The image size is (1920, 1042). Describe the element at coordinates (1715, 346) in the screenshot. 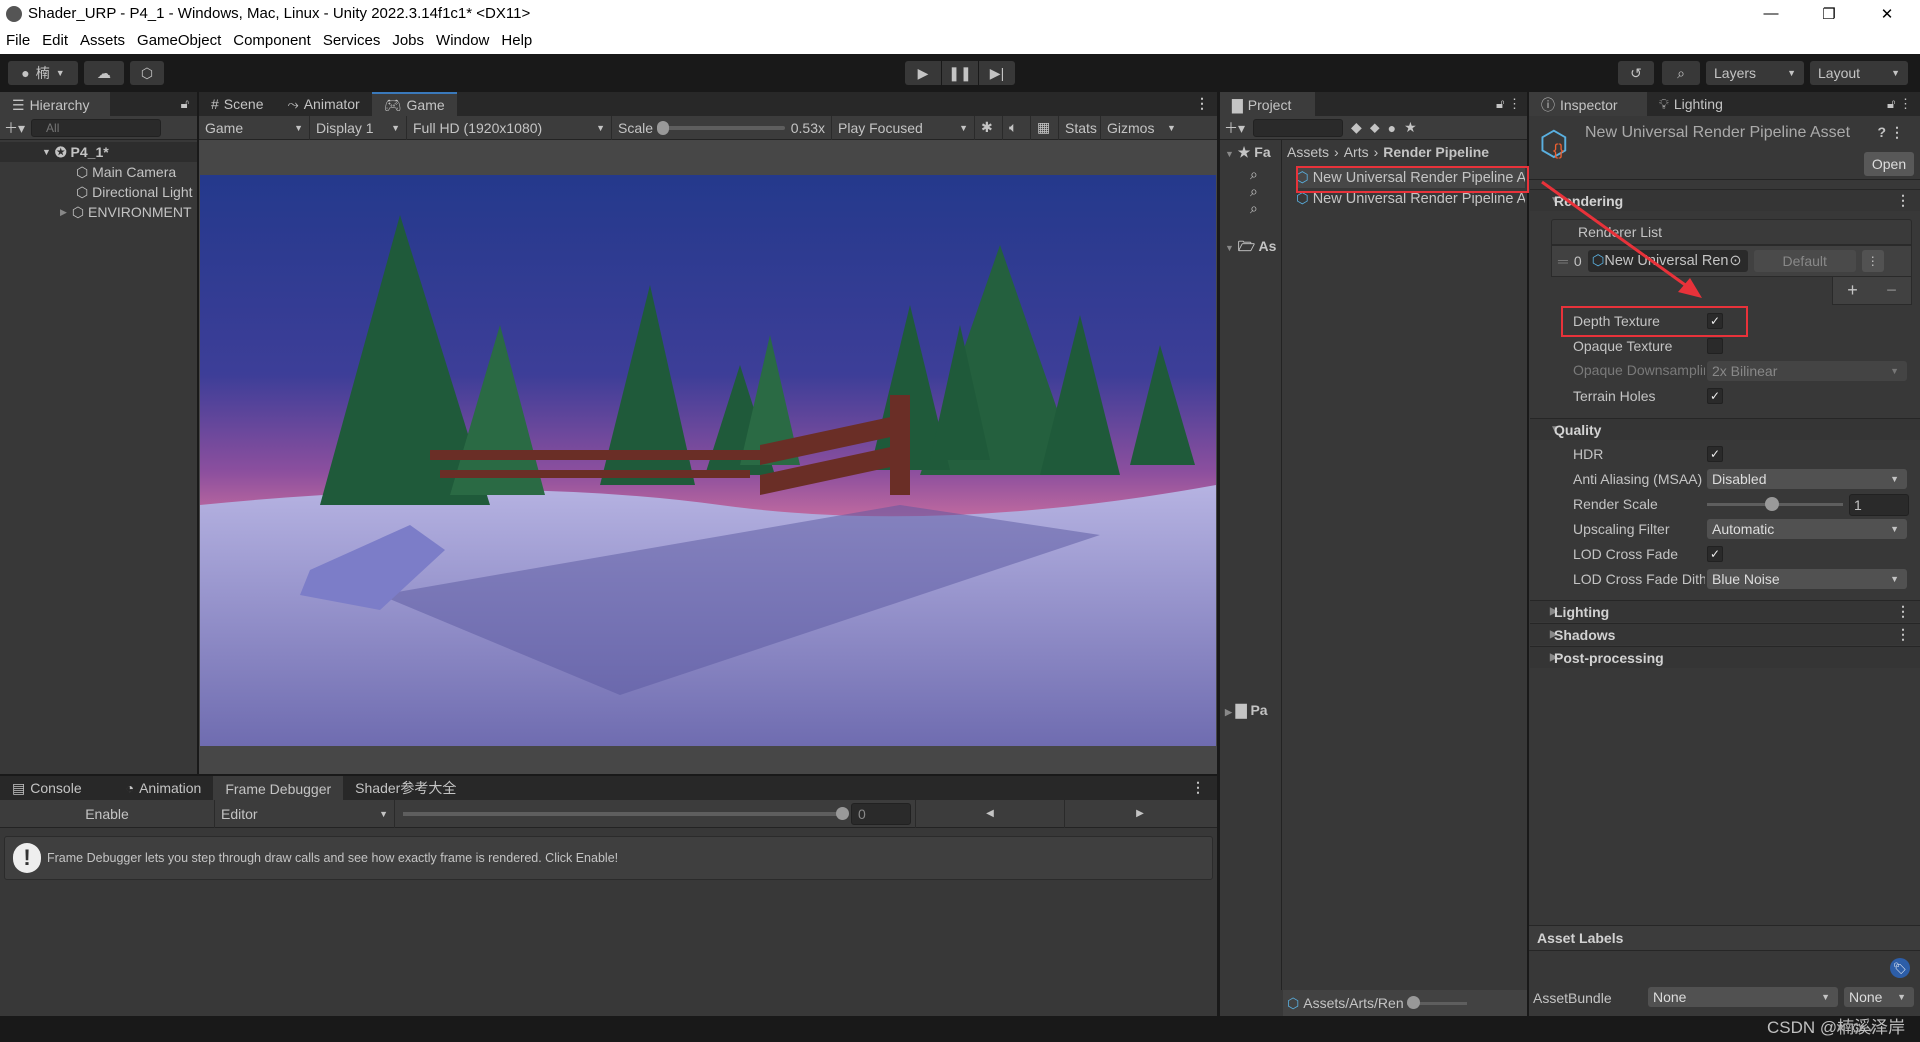

I see `opaque-texture-checkbox` at that location.